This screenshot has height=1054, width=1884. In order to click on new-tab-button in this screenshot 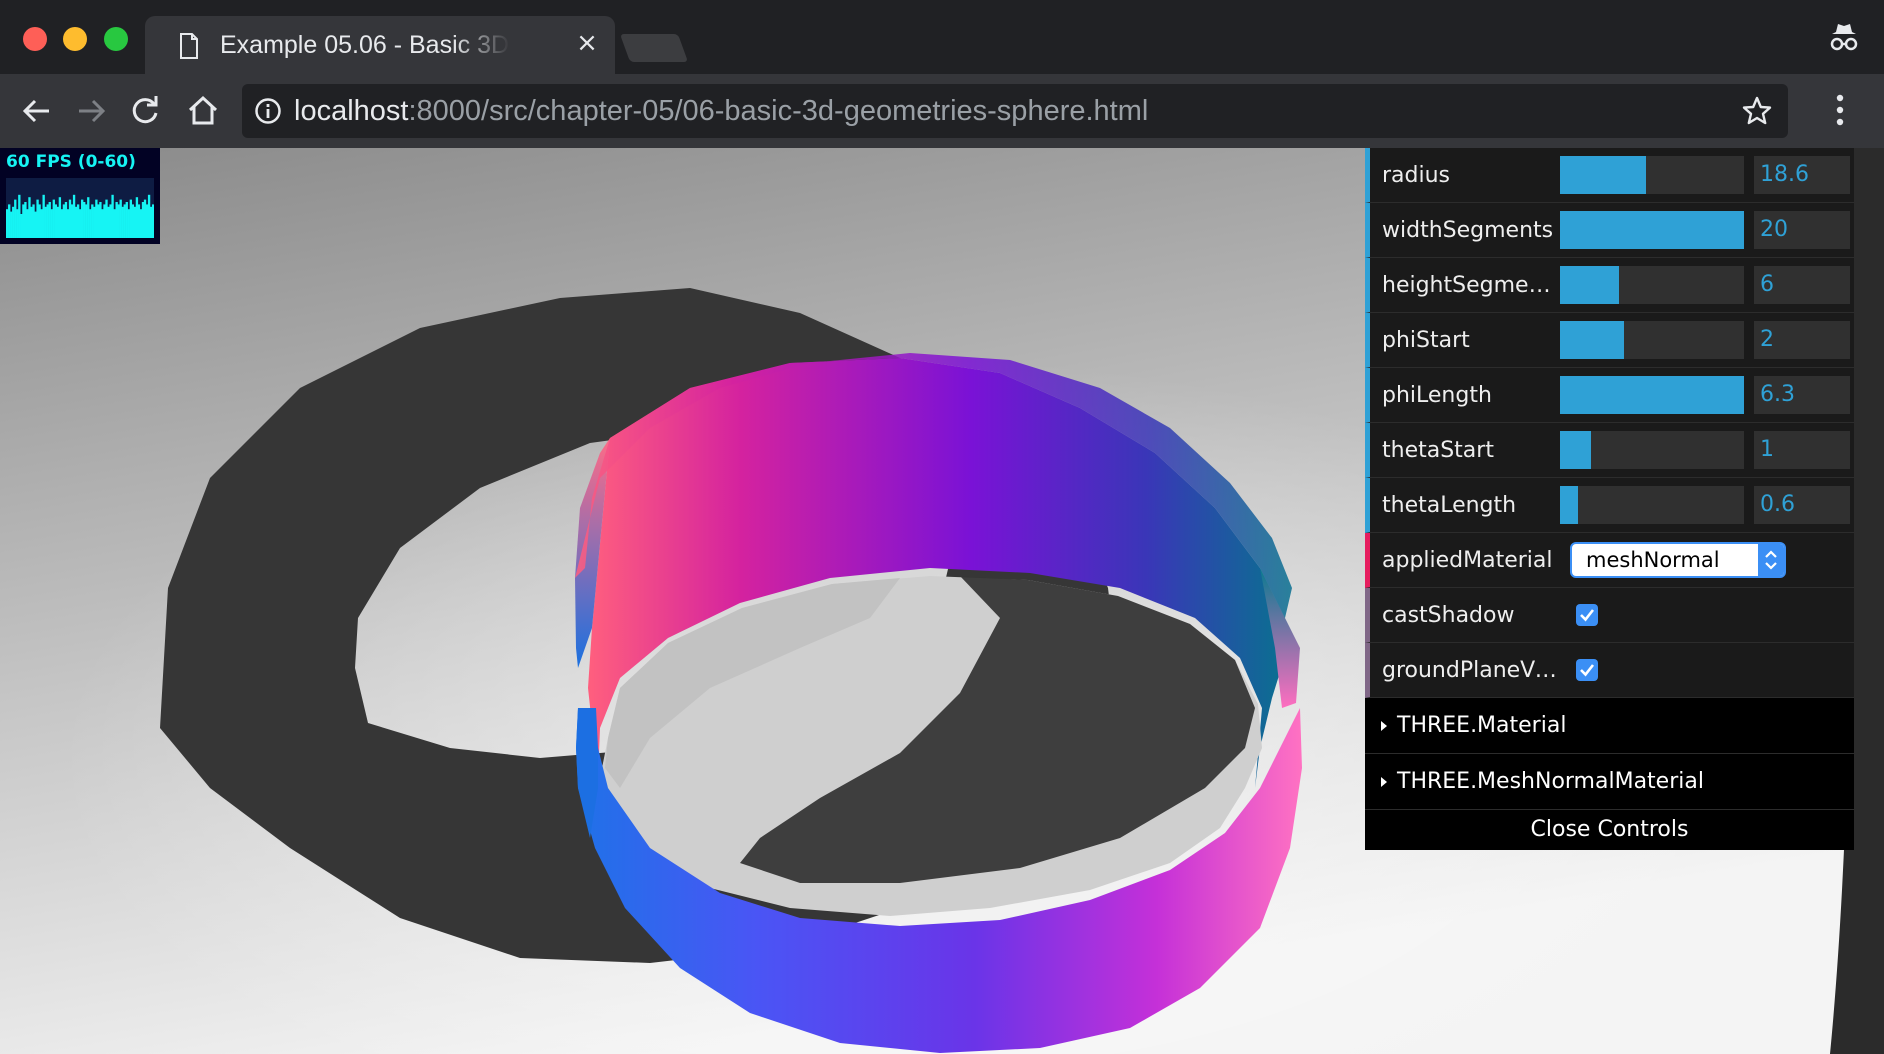, I will do `click(654, 48)`.